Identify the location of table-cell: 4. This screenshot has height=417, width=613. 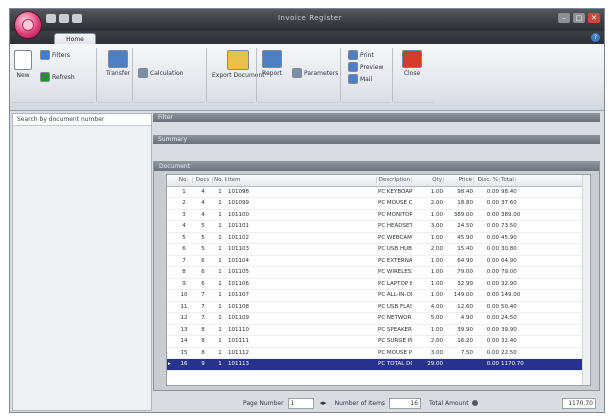
(203, 214).